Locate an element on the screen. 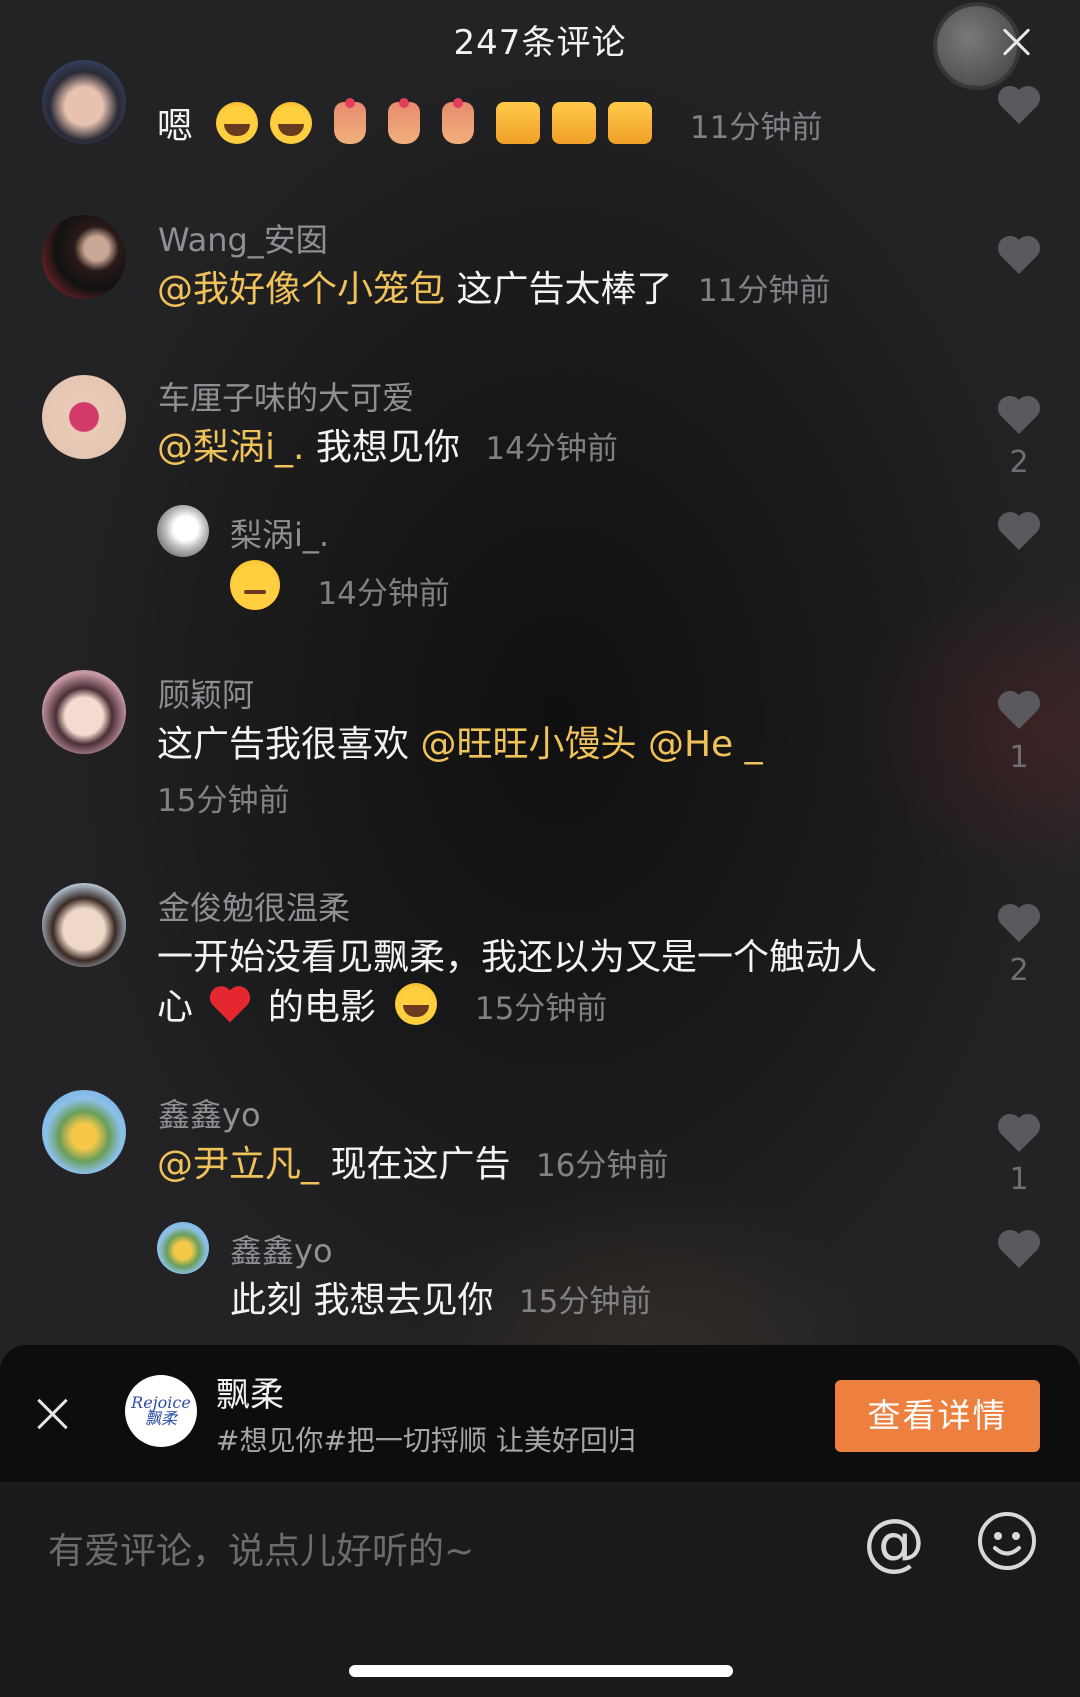 The height and width of the screenshot is (1697, 1080). mention-link: @尹立凡_ is located at coordinates (238, 1164).